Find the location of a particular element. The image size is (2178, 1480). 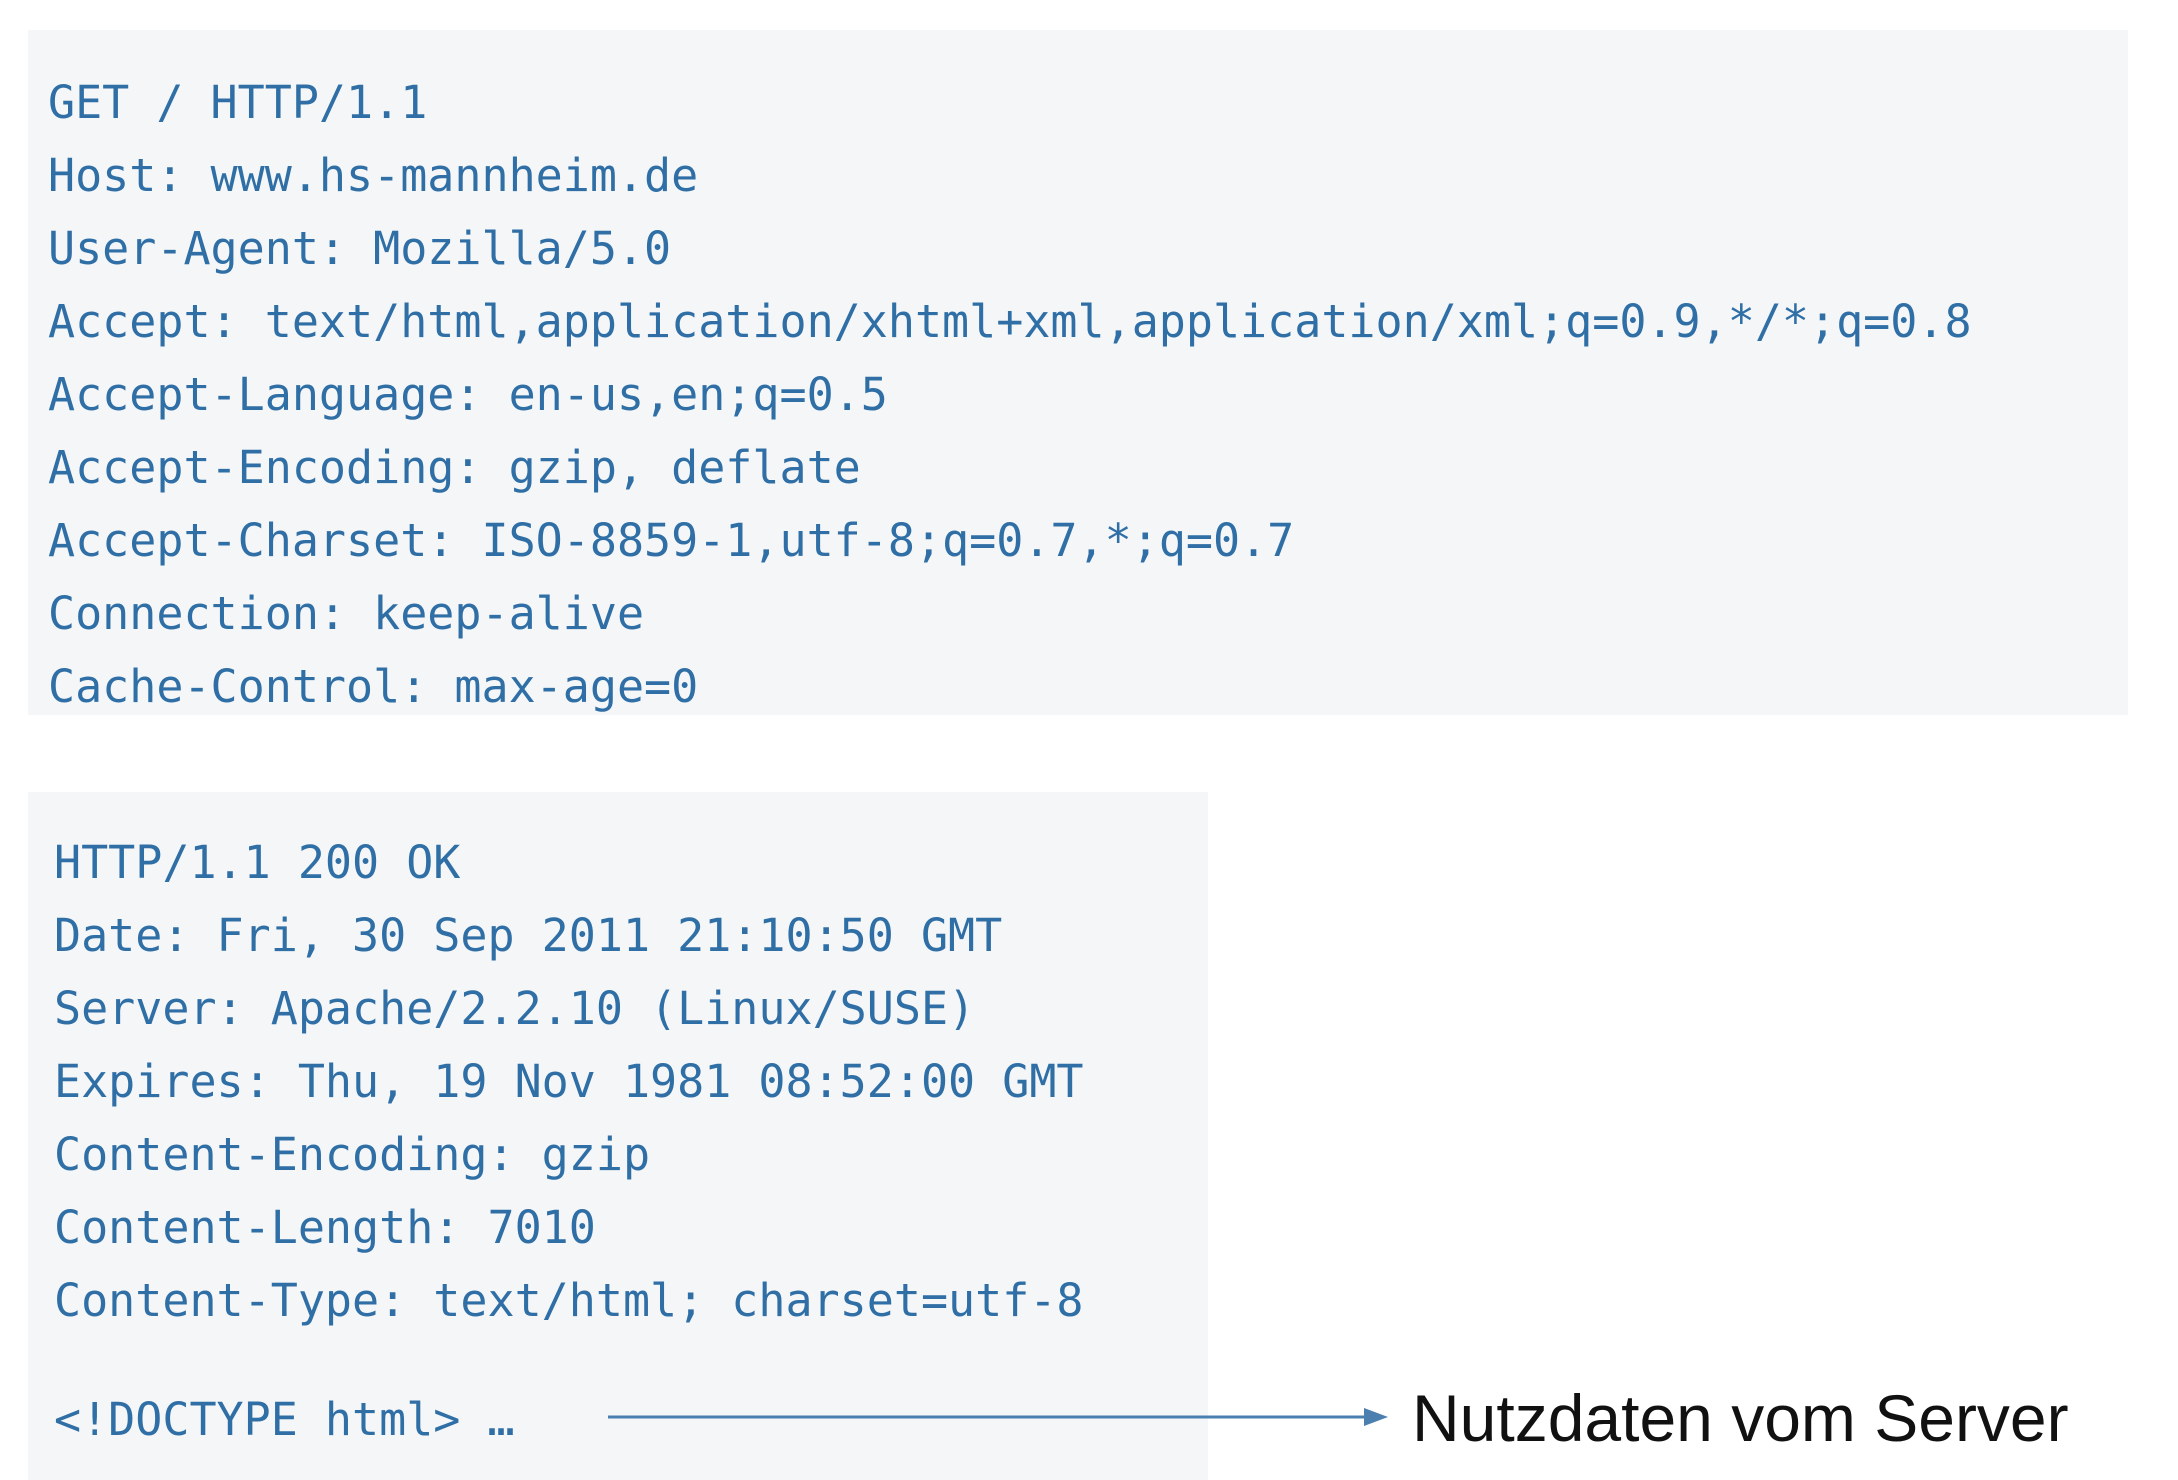

response-header-expires: Expires: Thu, 19 Nov 1981 08:52:00 GMT is located at coordinates (569, 1081).